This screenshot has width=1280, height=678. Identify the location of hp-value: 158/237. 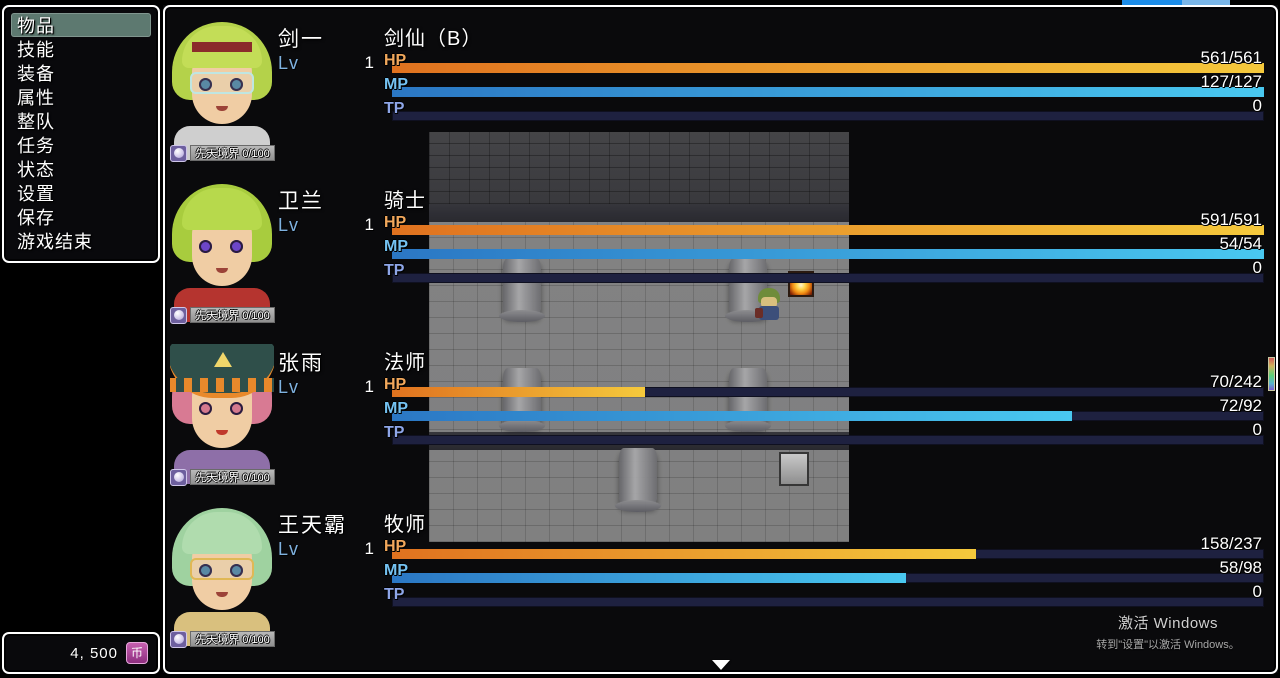
(1231, 543).